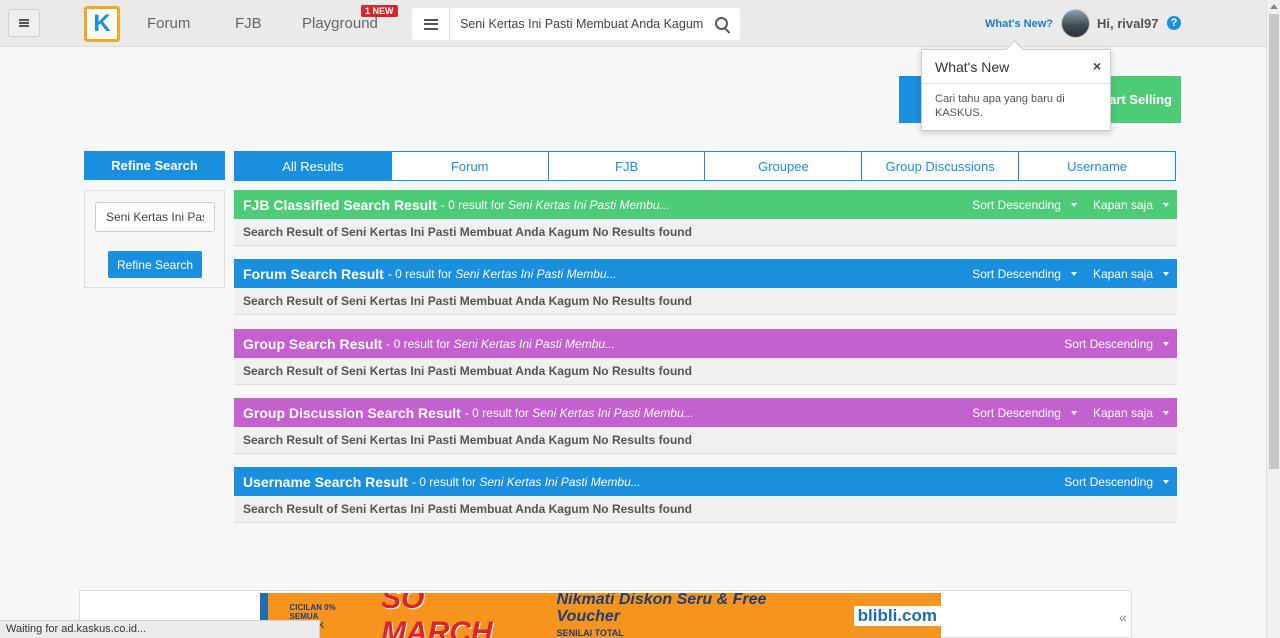  I want to click on whats-new-link: What's New?, so click(1019, 24).